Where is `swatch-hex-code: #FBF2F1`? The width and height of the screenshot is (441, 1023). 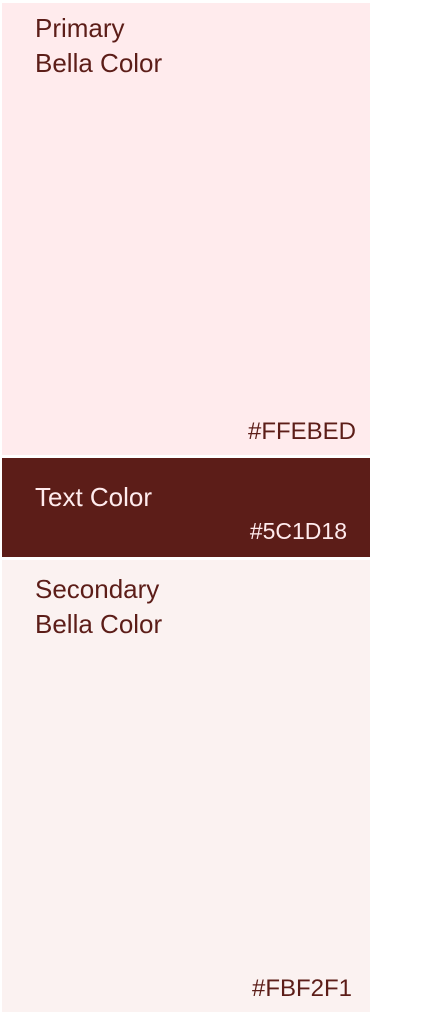 swatch-hex-code: #FBF2F1 is located at coordinates (301, 988).